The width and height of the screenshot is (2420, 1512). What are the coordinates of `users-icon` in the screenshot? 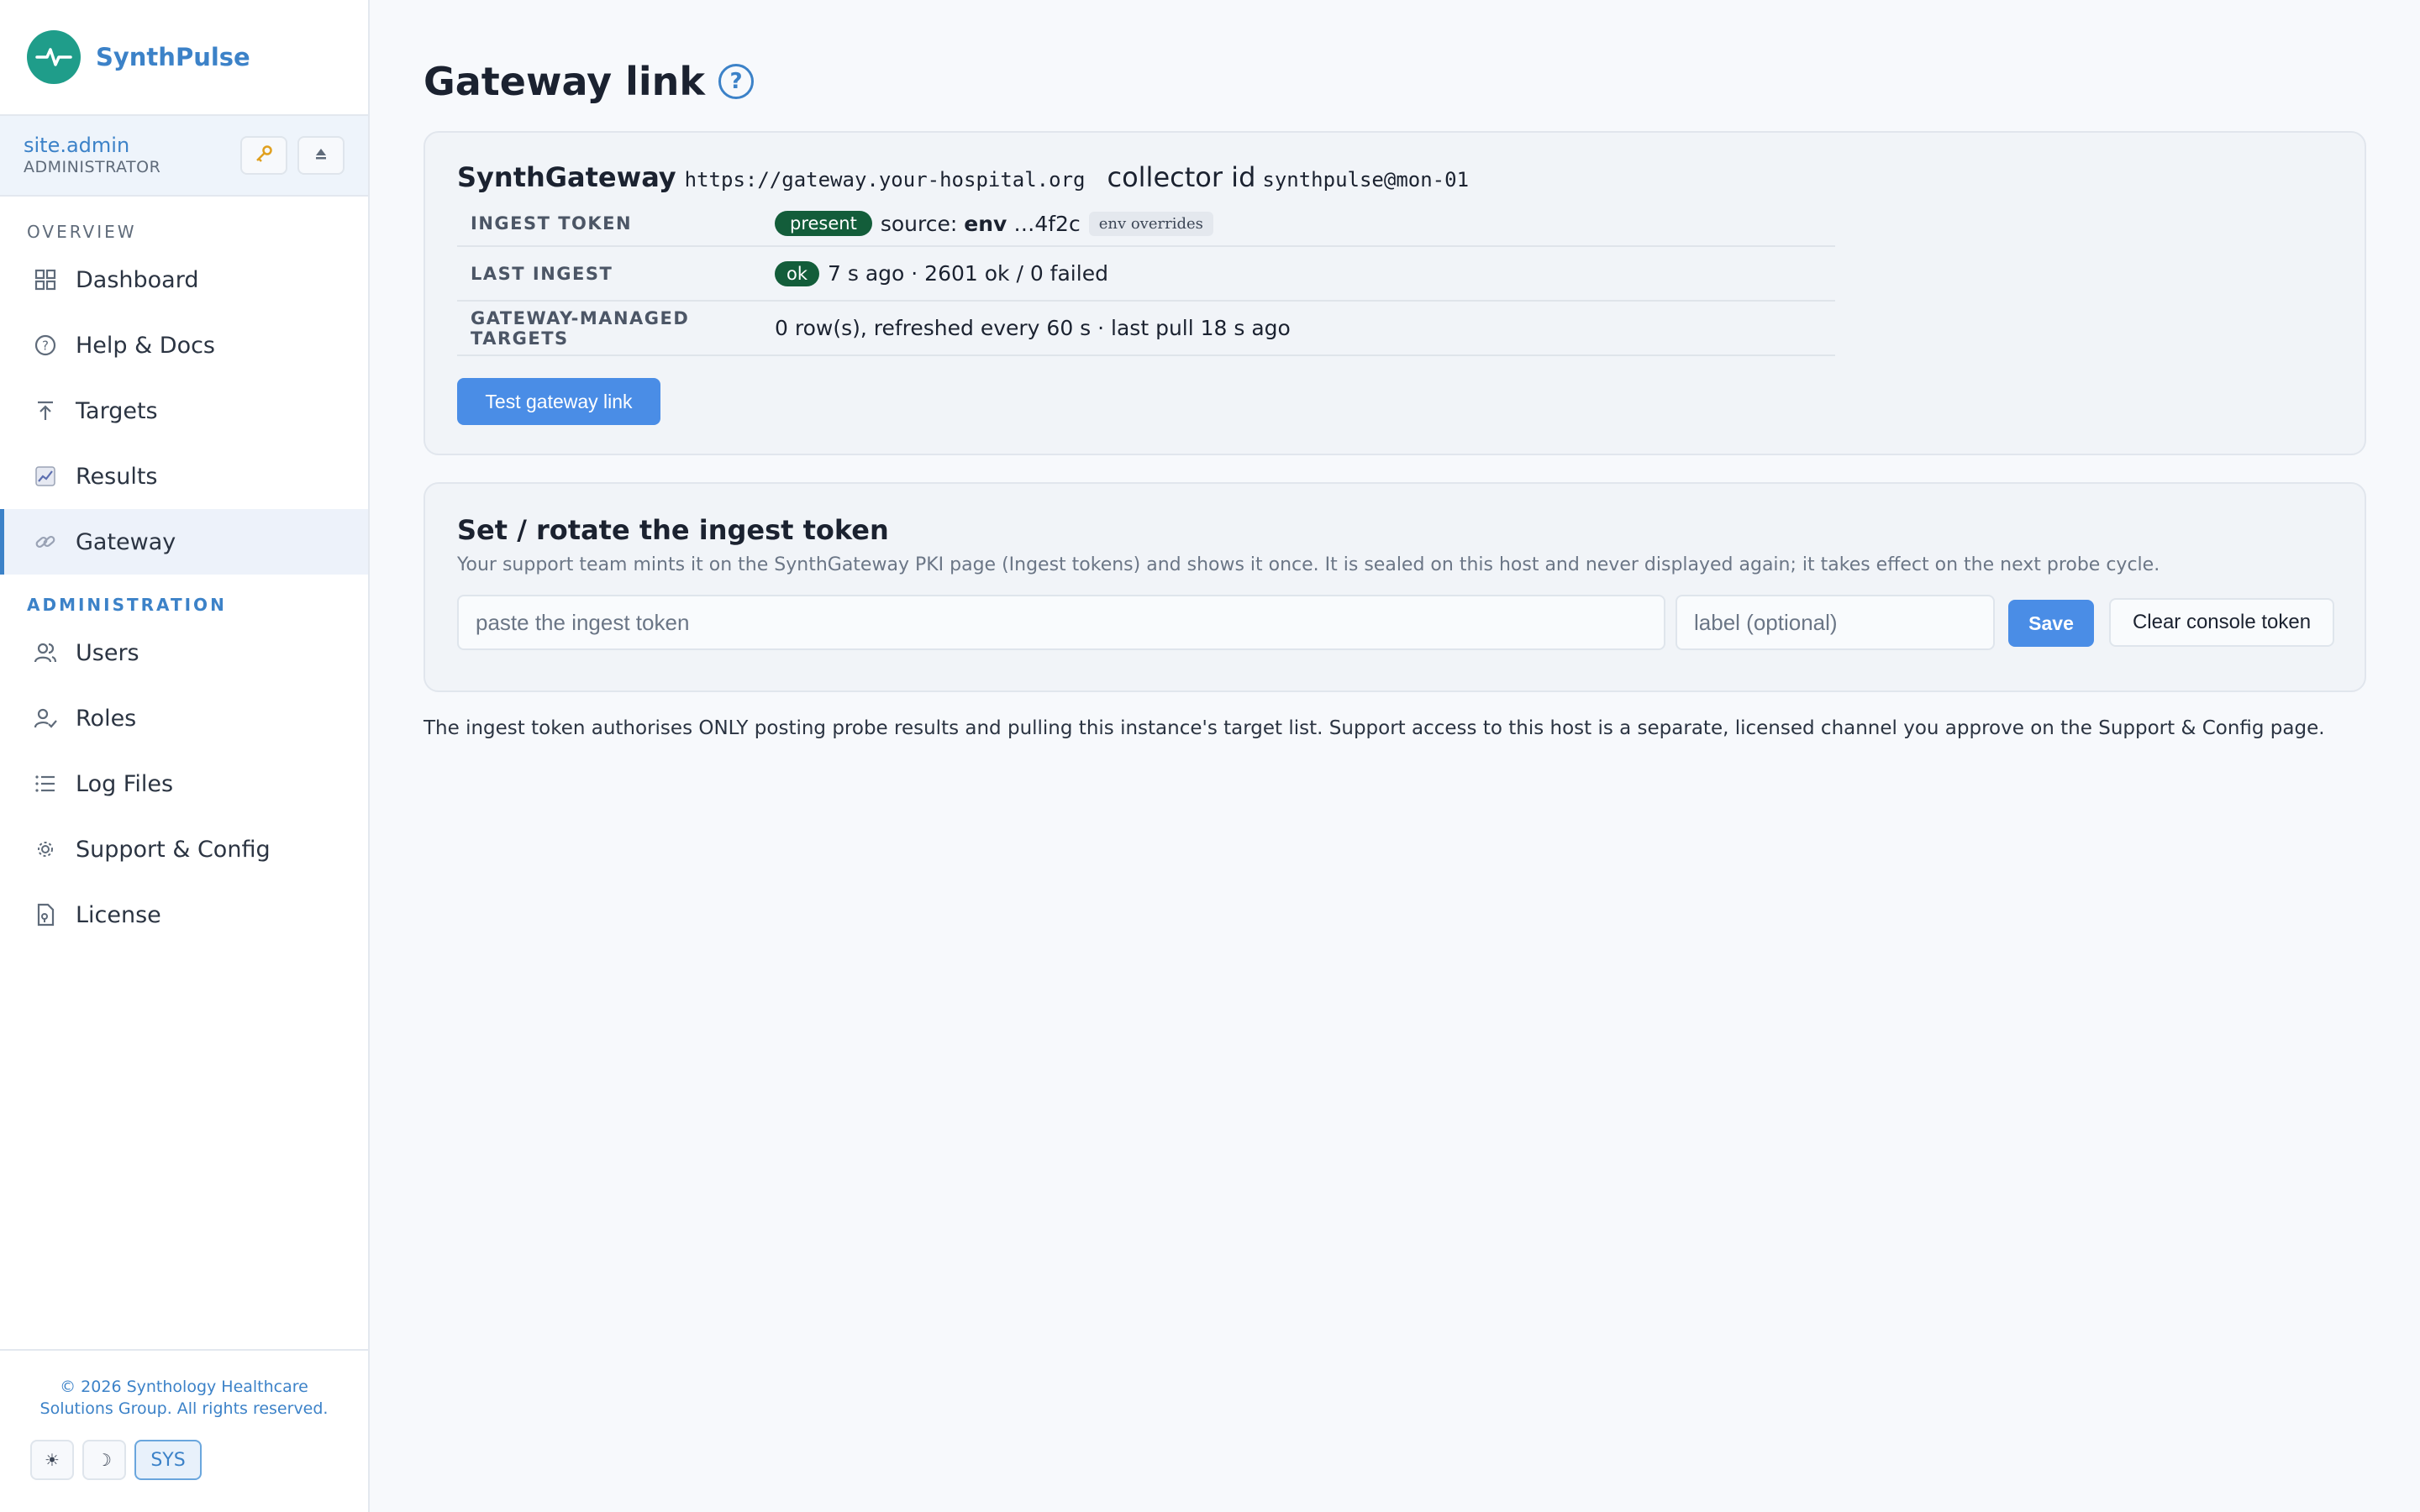 It's located at (45, 652).